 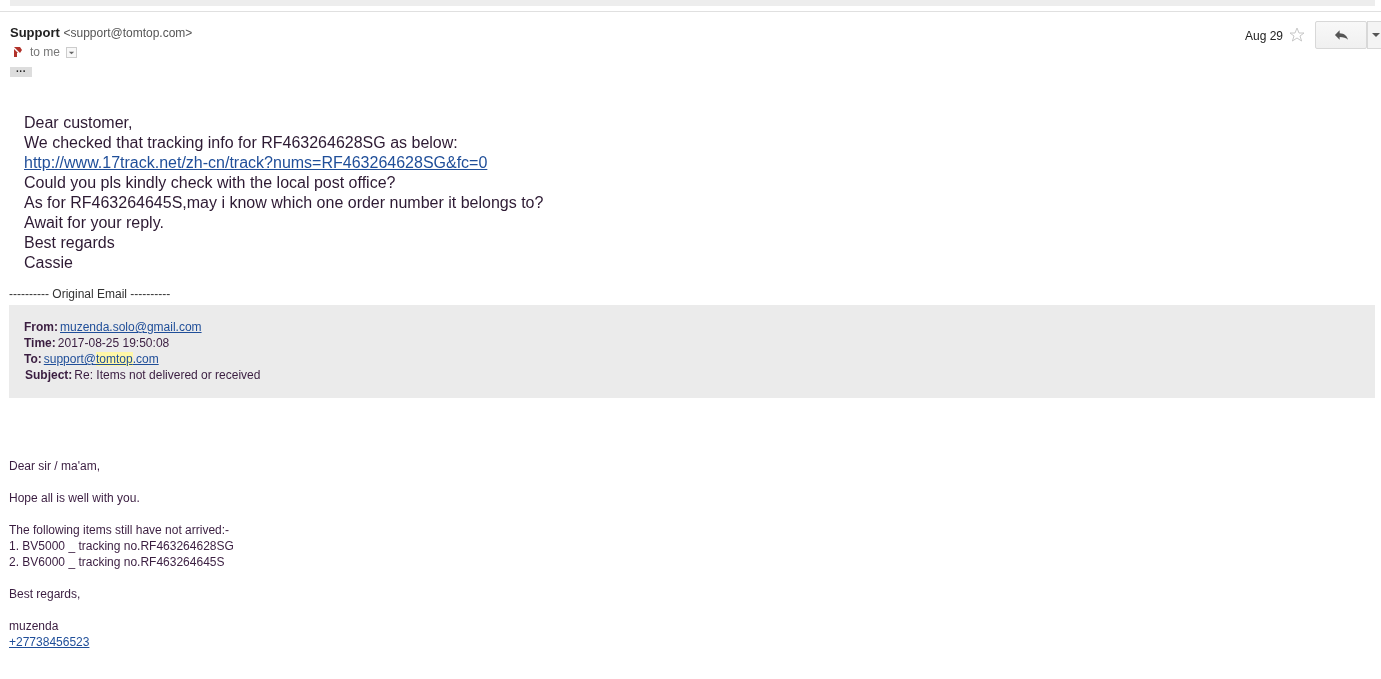 What do you see at coordinates (117, 562) in the screenshot?
I see `message-line: 2. BV6000 _ tracking no.RF463264645S` at bounding box center [117, 562].